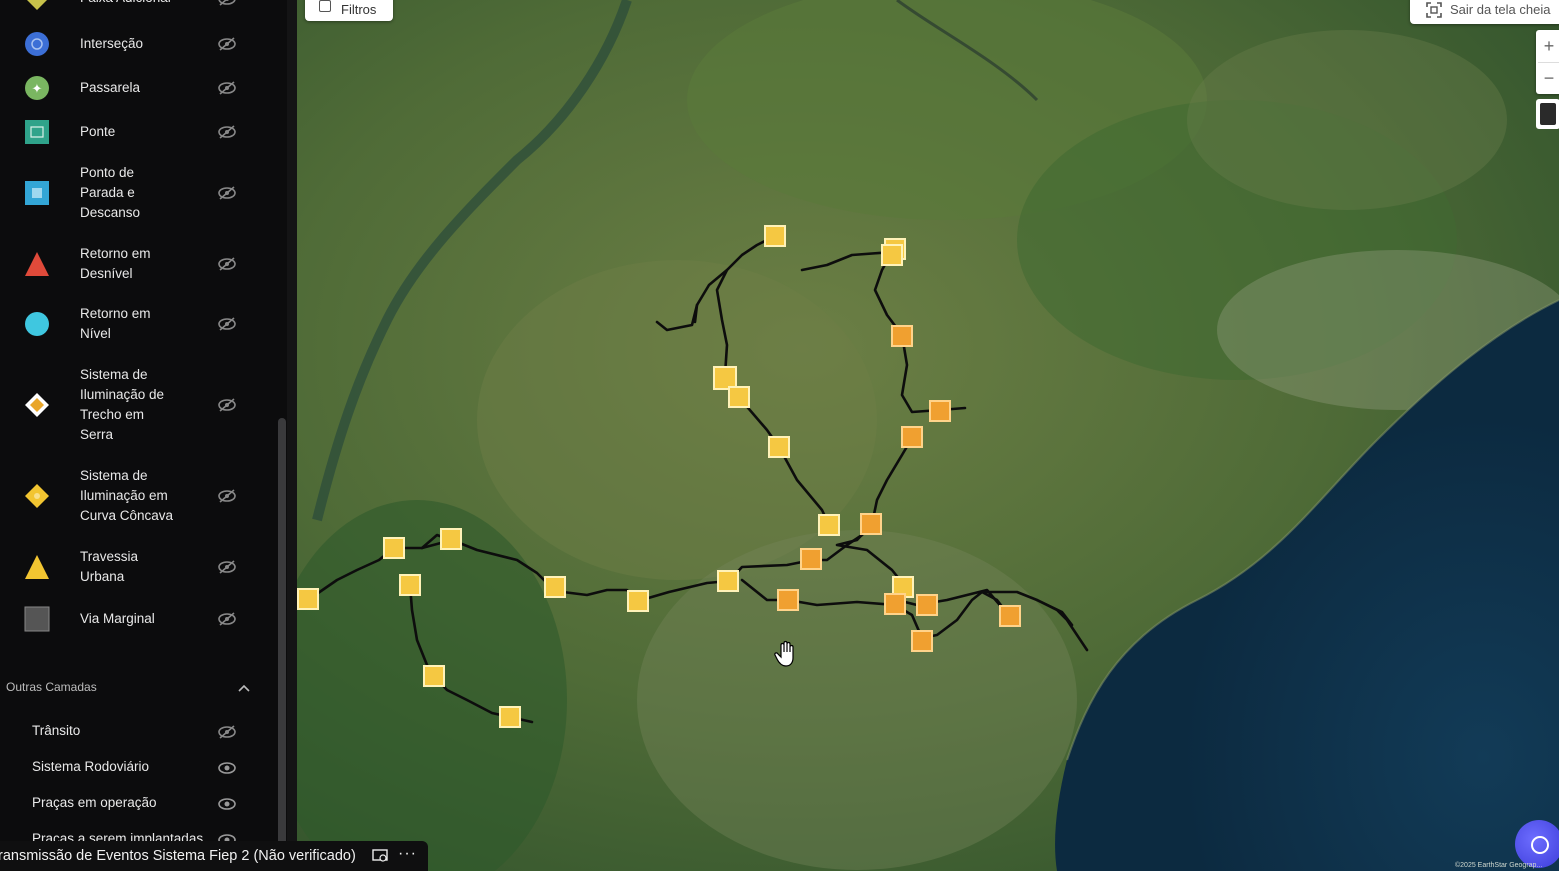 The image size is (1559, 871). Describe the element at coordinates (1500, 9) in the screenshot. I see `exit-fullscreen-label: Sair da tela cheia` at that location.